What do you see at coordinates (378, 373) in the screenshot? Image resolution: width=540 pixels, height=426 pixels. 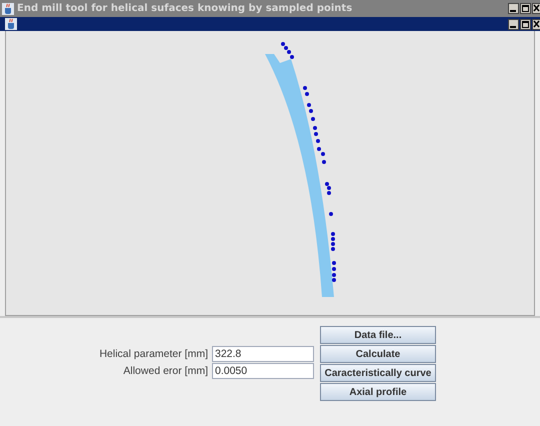 I see `action-button: Caracteristically curve` at bounding box center [378, 373].